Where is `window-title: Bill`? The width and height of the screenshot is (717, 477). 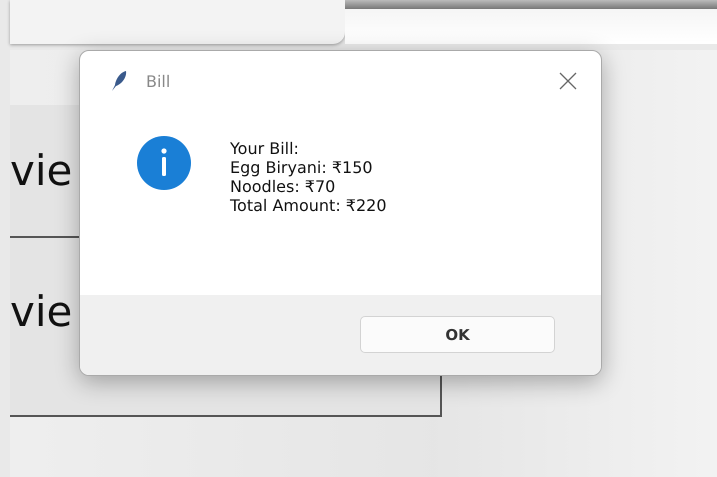 window-title: Bill is located at coordinates (159, 81).